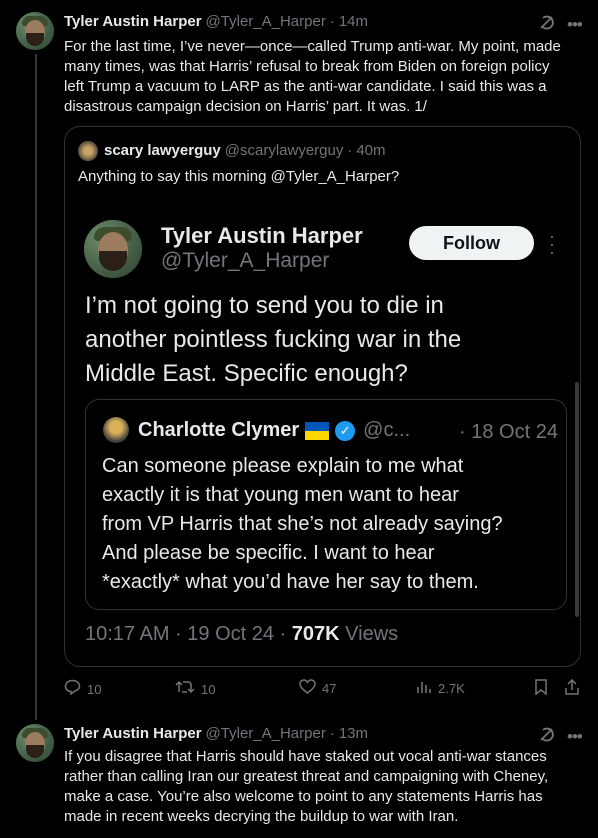  I want to click on inner-quote-time: · 18 Oct 24, so click(508, 432).